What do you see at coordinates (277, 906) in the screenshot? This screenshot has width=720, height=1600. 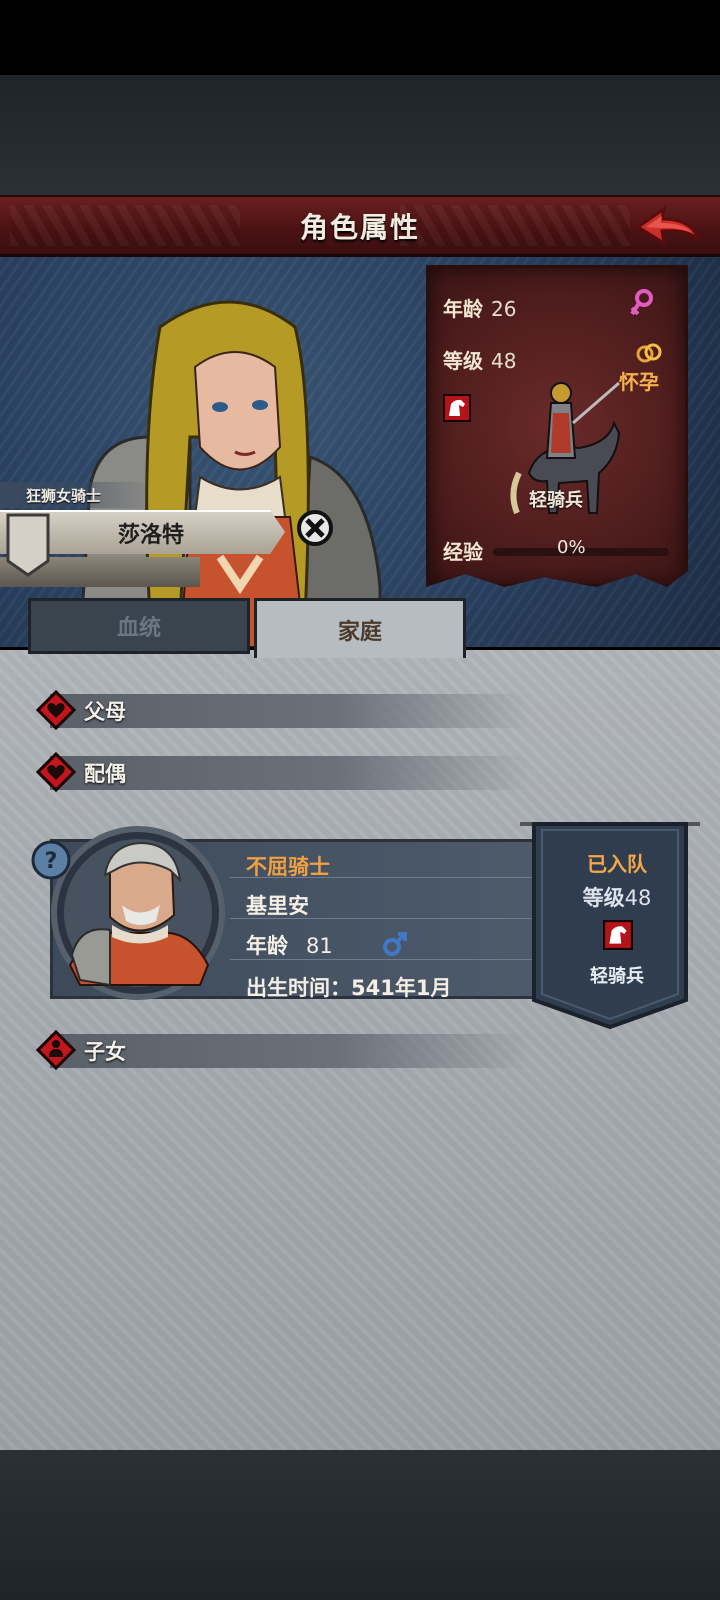 I see `spouse-name: 基里安` at bounding box center [277, 906].